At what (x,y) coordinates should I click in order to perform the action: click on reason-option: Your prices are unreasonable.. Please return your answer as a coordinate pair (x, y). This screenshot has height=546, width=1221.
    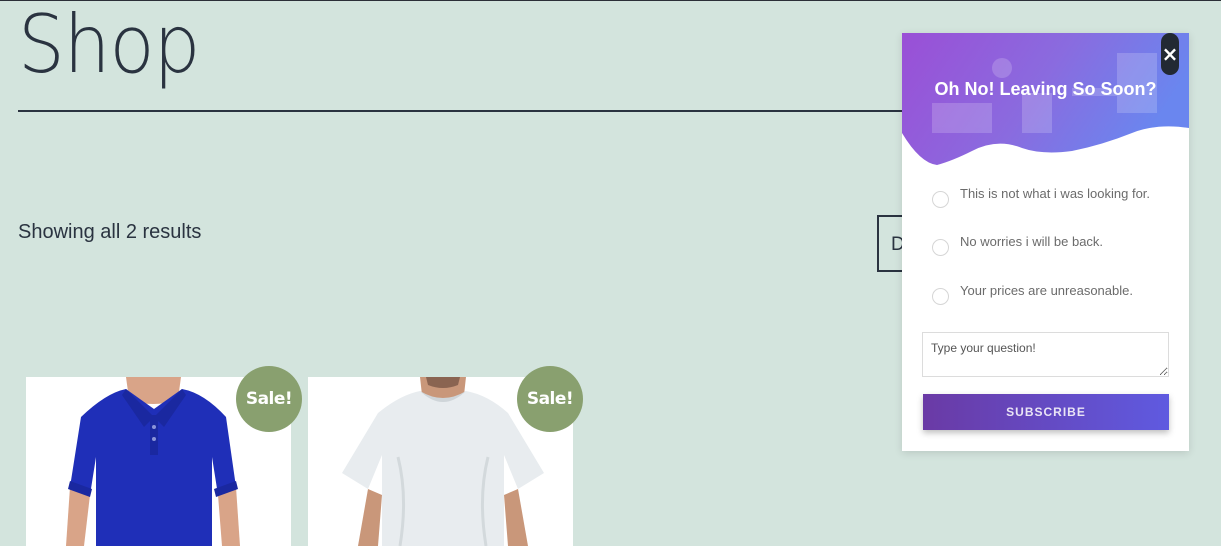
    Looking at the image, I should click on (1032, 293).